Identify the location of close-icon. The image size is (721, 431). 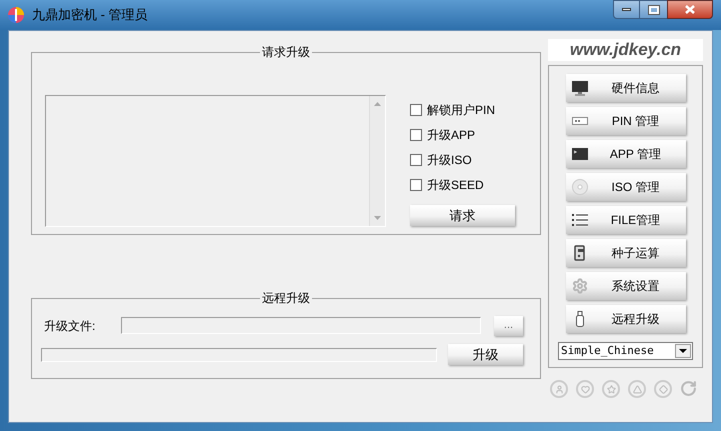
(690, 9).